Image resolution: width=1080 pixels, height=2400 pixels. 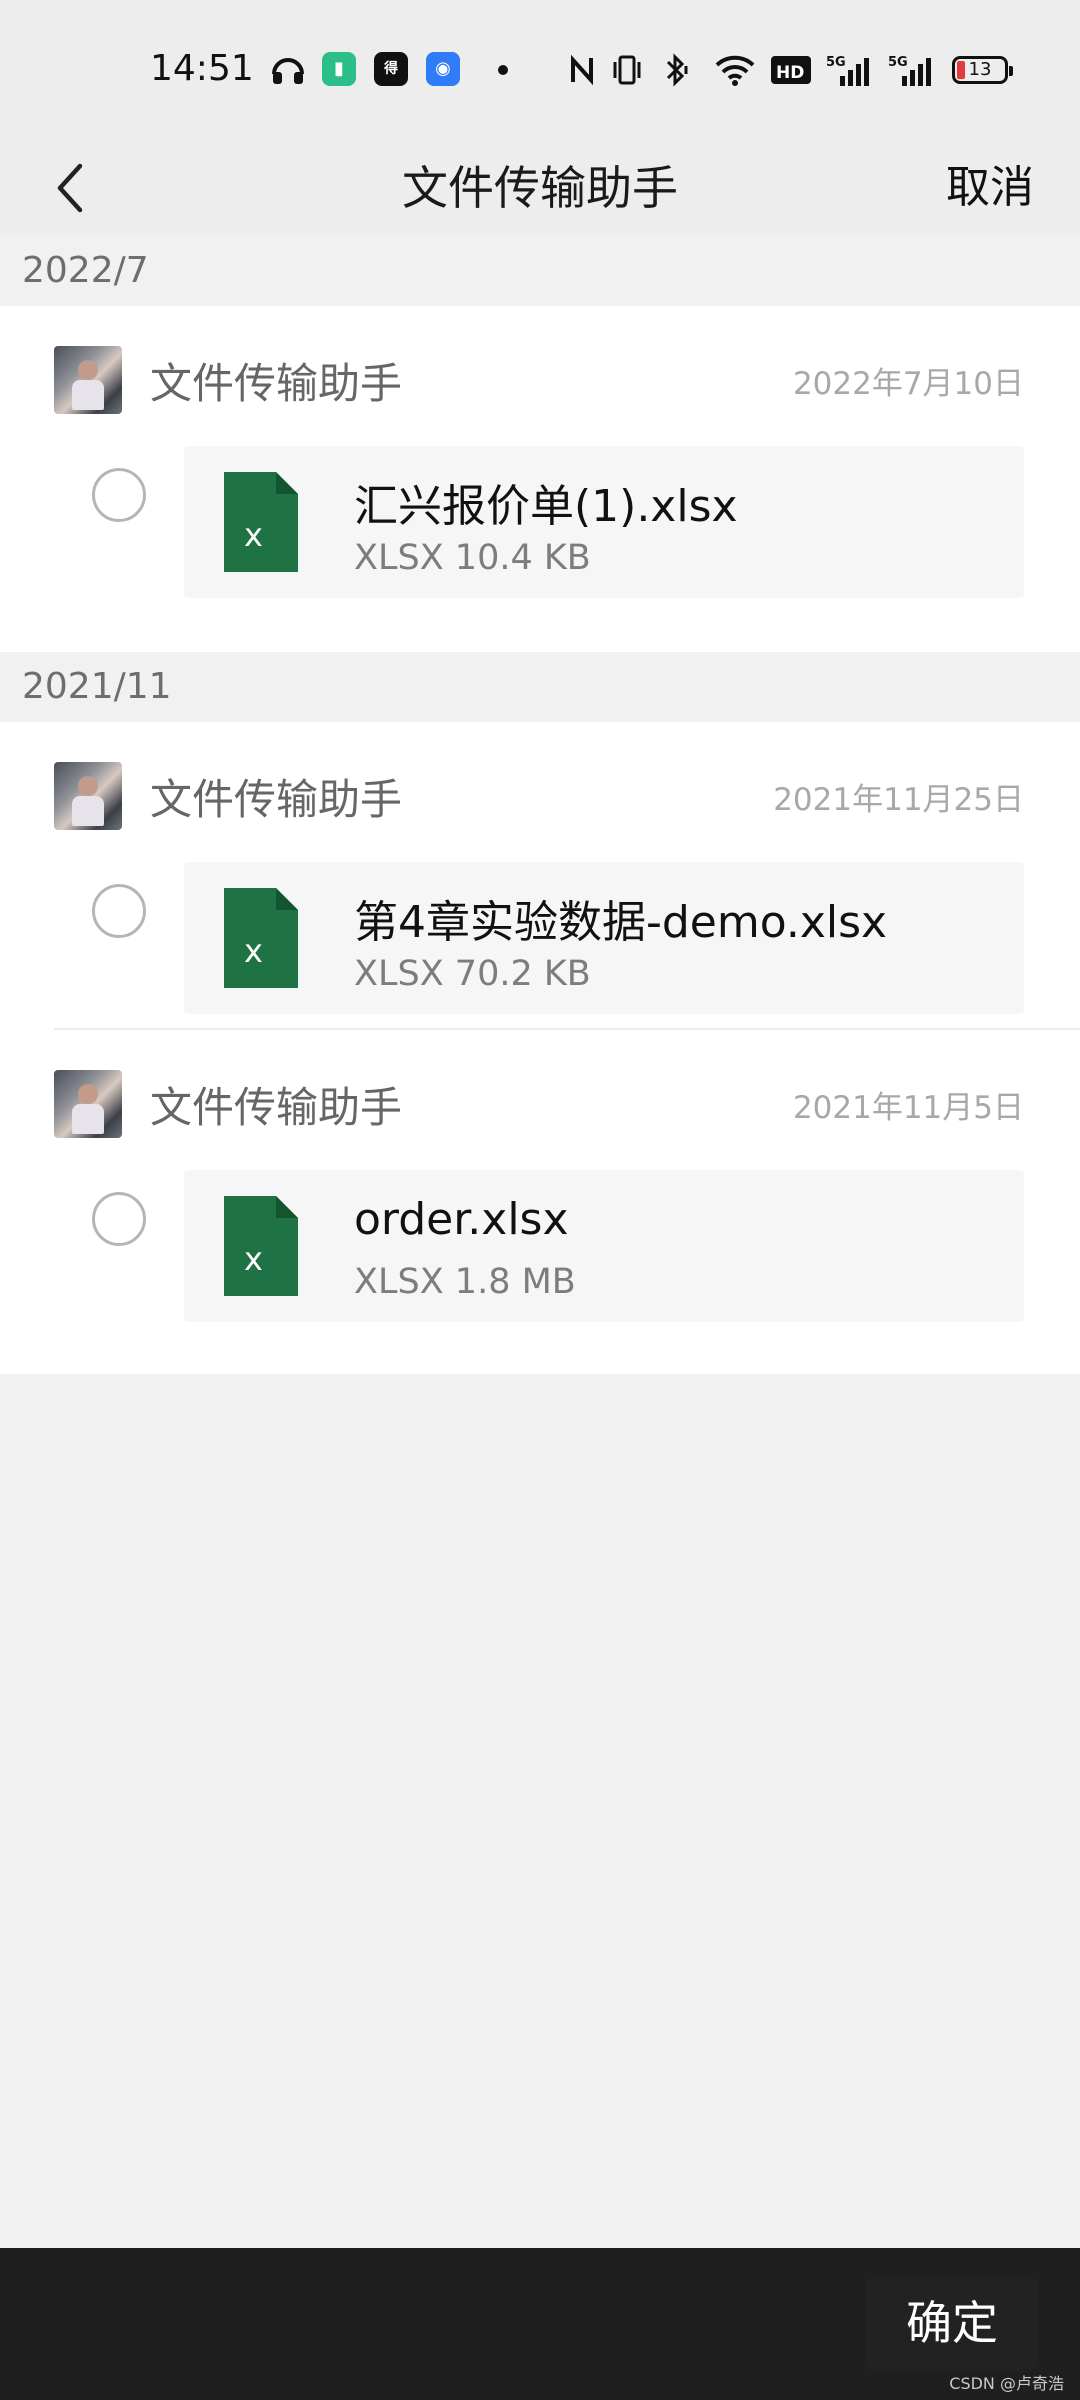 I want to click on dot-icon, so click(x=503, y=70).